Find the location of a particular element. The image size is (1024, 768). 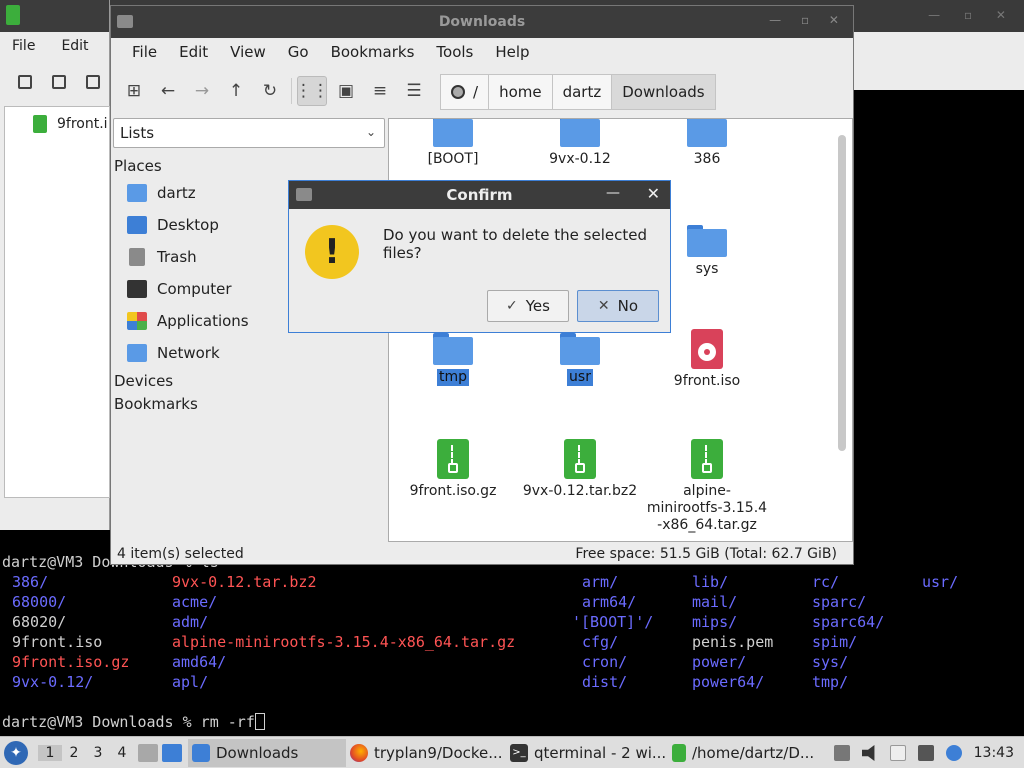

archive-manager-window: File Edit V 9front.i is located at coordinates (62, 265).